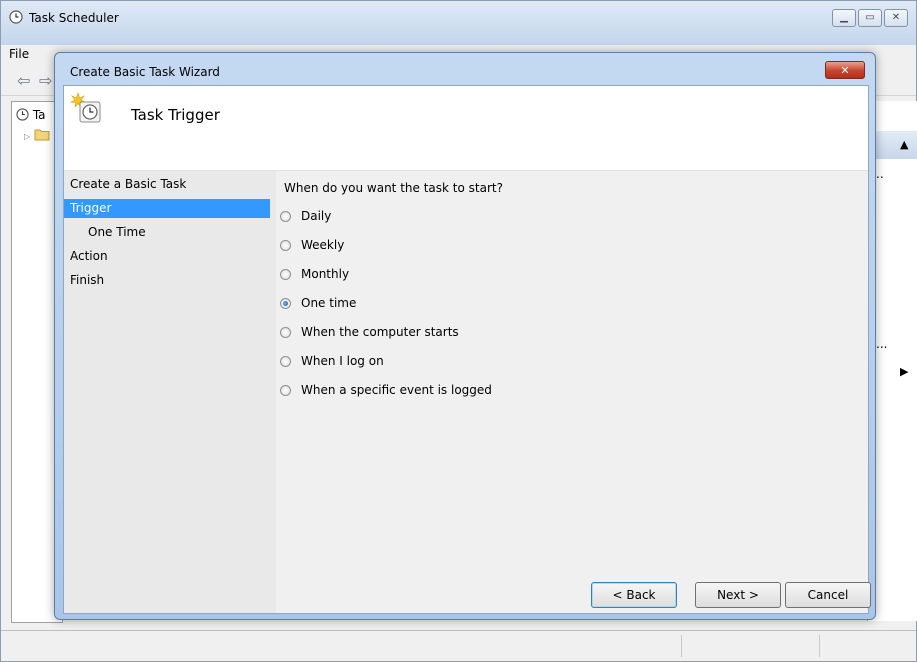  What do you see at coordinates (904, 144) in the screenshot?
I see `collapse-up-icon: ▲` at bounding box center [904, 144].